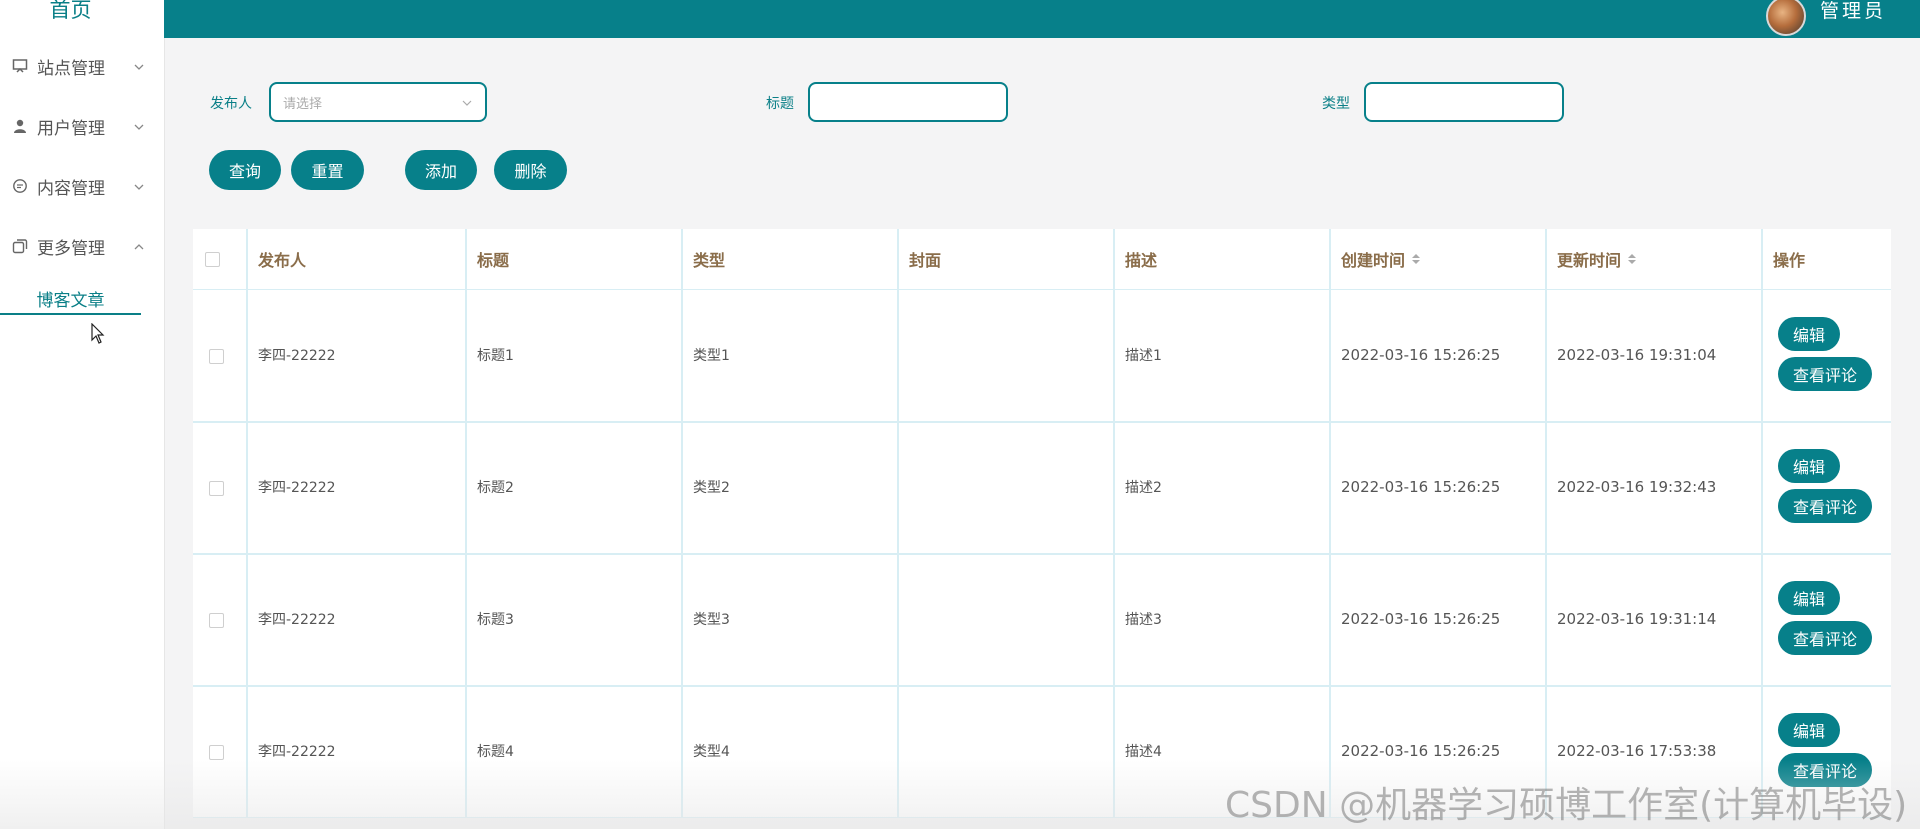 Image resolution: width=1920 pixels, height=829 pixels. I want to click on sidebar-item-content-management: 内容管理, so click(79, 186).